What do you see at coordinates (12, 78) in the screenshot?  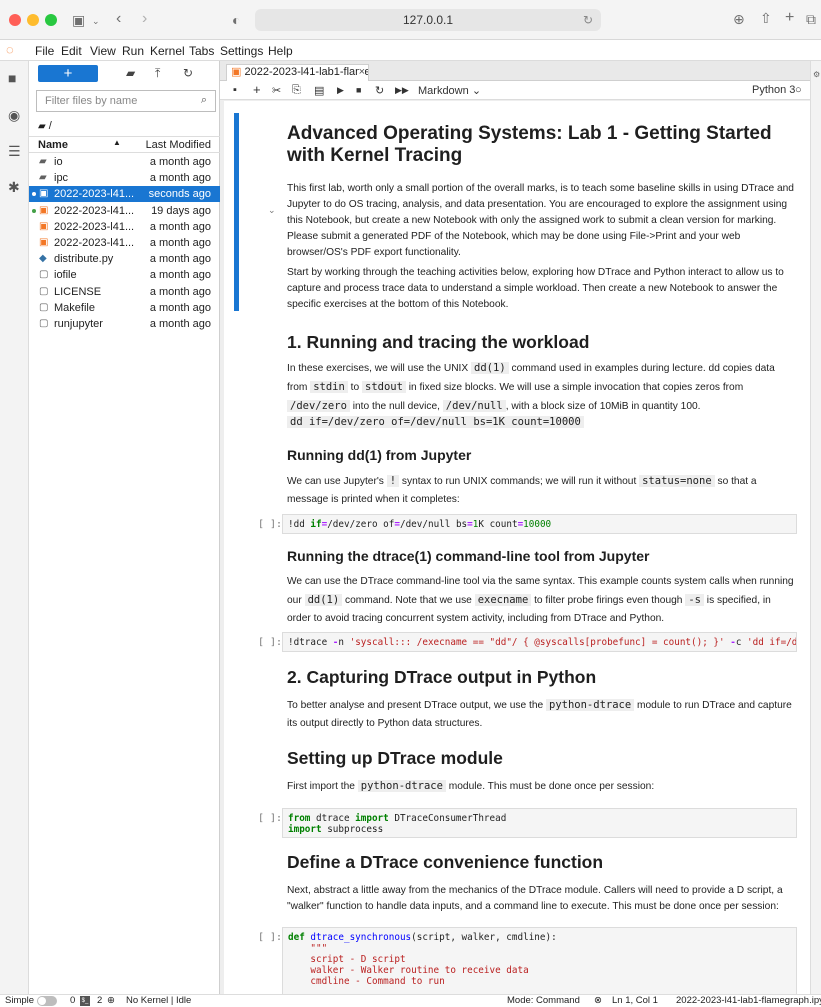 I see `folder-icon: ■` at bounding box center [12, 78].